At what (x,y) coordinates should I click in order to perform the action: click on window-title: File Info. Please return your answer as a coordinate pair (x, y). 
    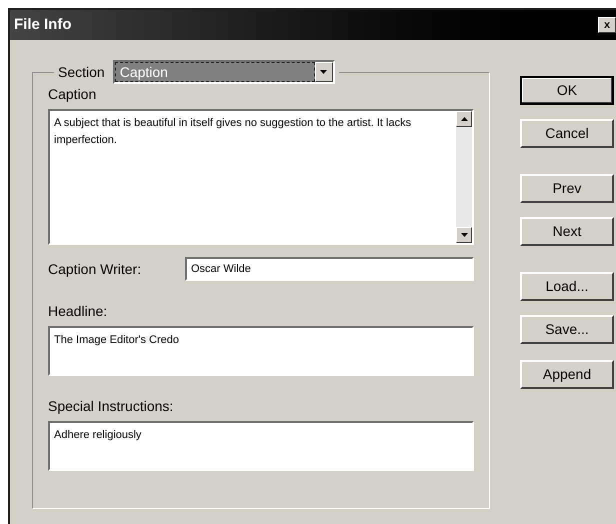
    Looking at the image, I should click on (43, 24).